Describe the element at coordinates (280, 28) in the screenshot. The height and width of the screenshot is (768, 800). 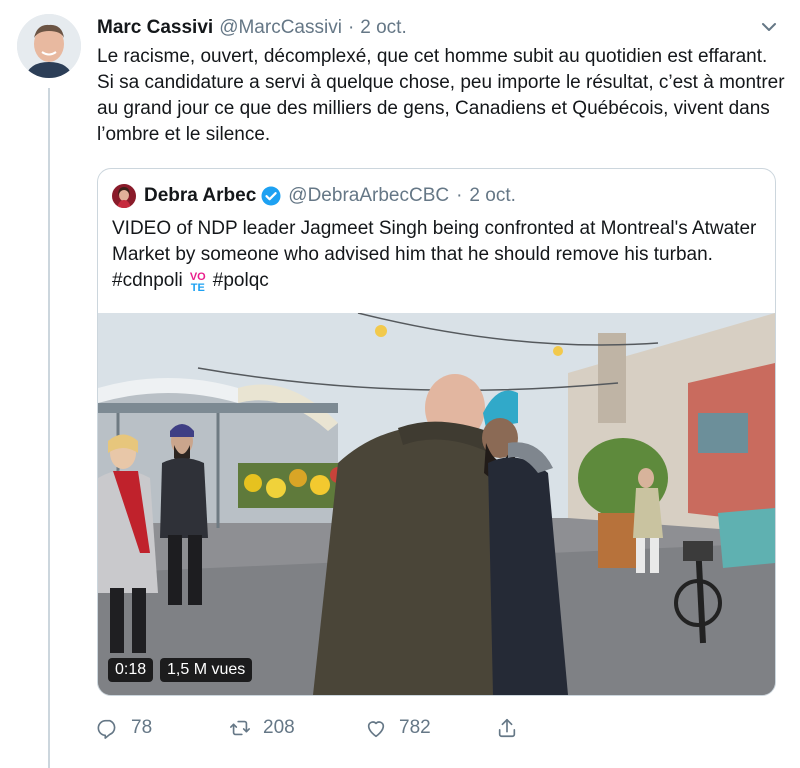
I see `author-handle: @MarcCassivi` at that location.